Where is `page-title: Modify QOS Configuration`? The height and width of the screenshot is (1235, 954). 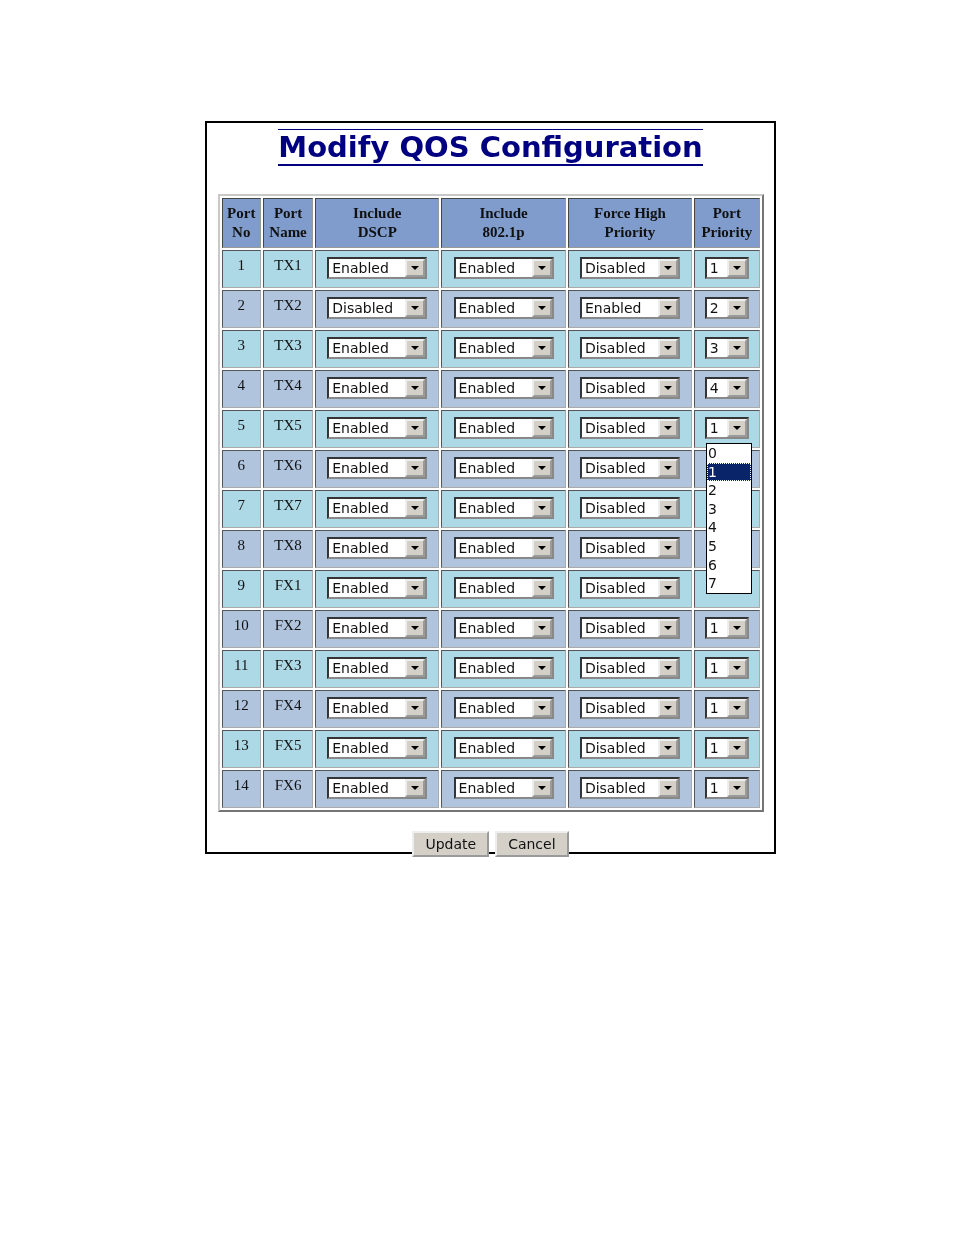 page-title: Modify QOS Configuration is located at coordinates (490, 147).